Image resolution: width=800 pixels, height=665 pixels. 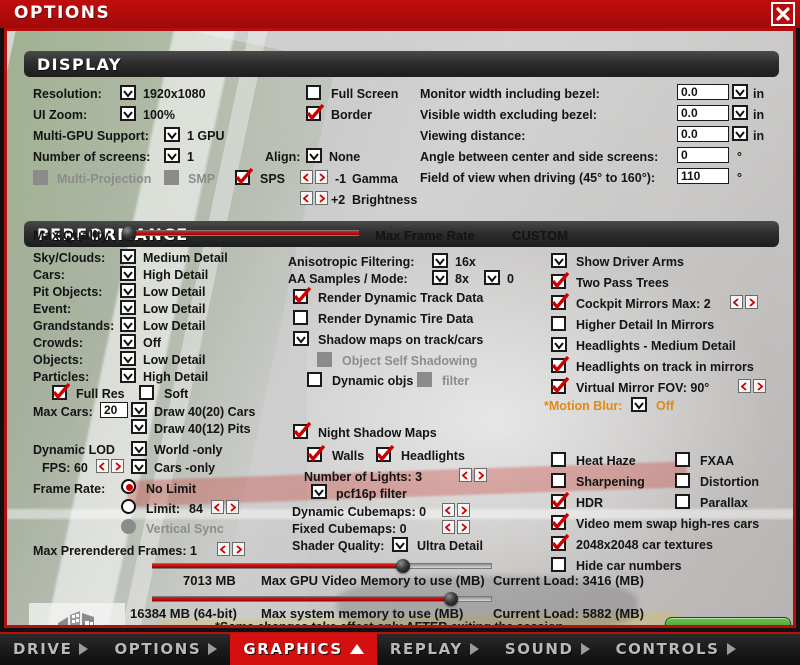 What do you see at coordinates (313, 92) in the screenshot?
I see `full-screen-checkbox` at bounding box center [313, 92].